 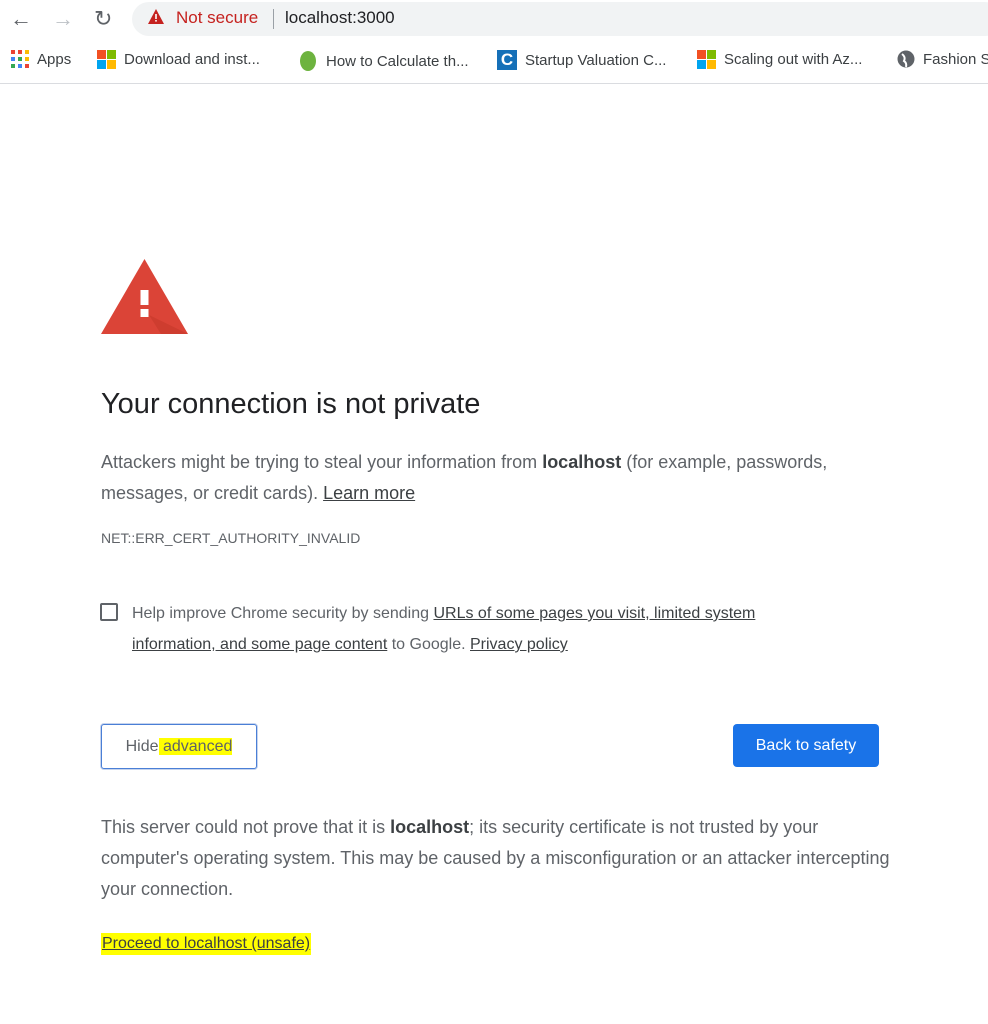 What do you see at coordinates (369, 493) in the screenshot?
I see `learn-more-link: Learn more` at bounding box center [369, 493].